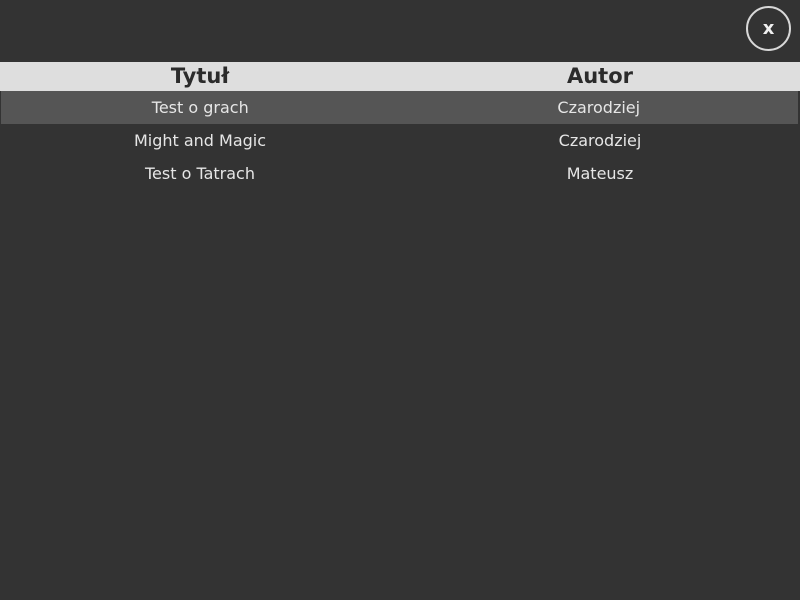 The height and width of the screenshot is (600, 800). I want to click on close-button: x, so click(768, 28).